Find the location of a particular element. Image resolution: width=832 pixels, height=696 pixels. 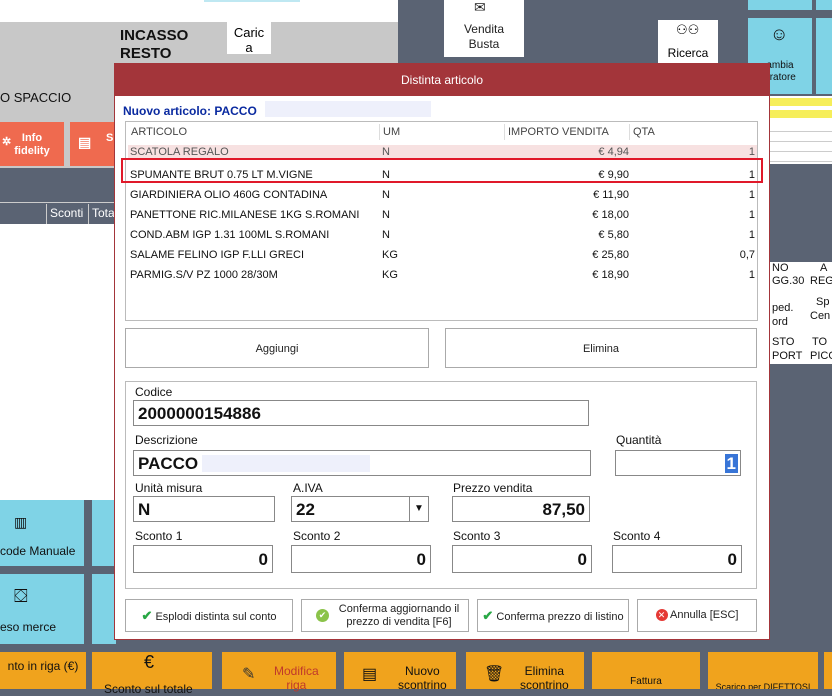

selected-row-highlight is located at coordinates (442, 170).